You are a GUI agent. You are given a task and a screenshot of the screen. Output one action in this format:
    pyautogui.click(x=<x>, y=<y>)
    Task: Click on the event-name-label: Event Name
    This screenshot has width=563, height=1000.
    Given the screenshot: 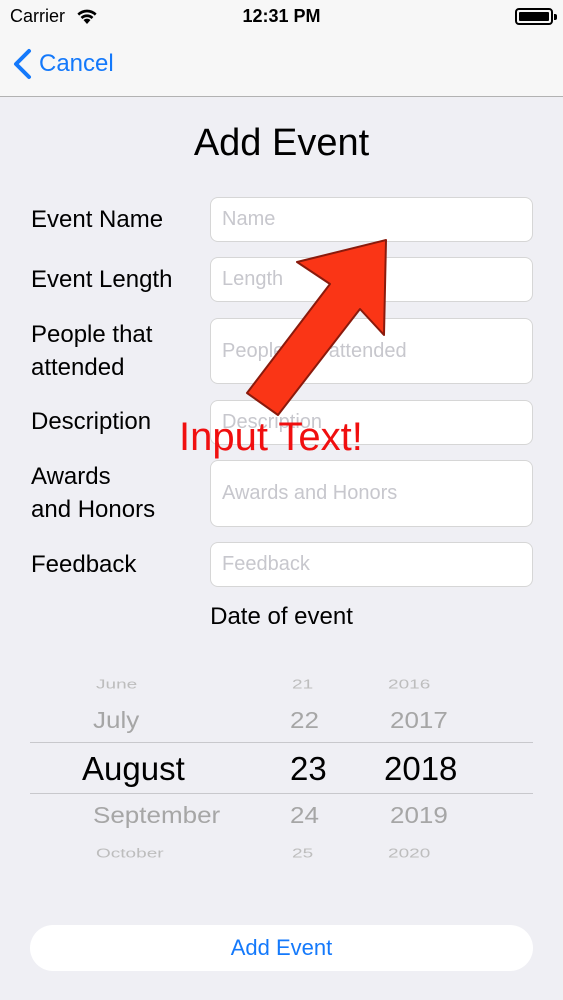 What is the action you would take?
    pyautogui.click(x=97, y=219)
    